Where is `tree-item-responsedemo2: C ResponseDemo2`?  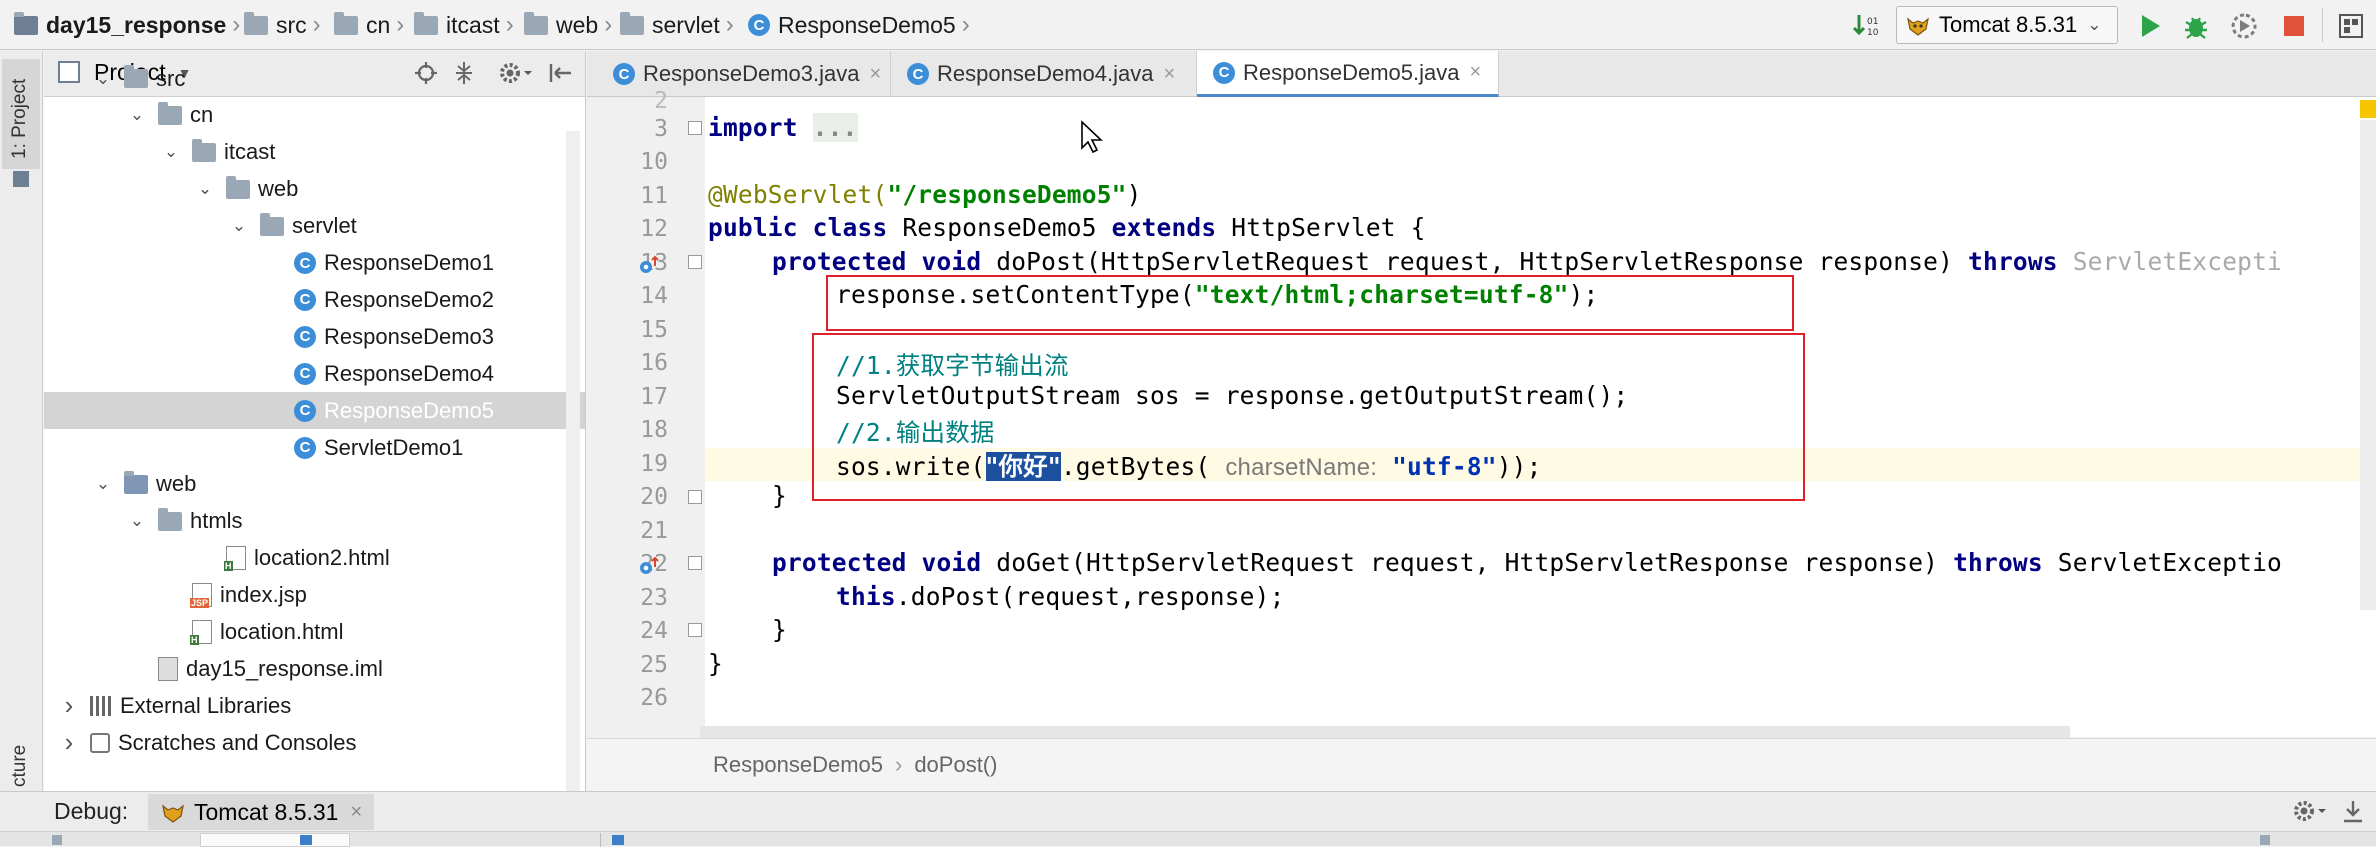
tree-item-responsedemo2: C ResponseDemo2 is located at coordinates (314, 299).